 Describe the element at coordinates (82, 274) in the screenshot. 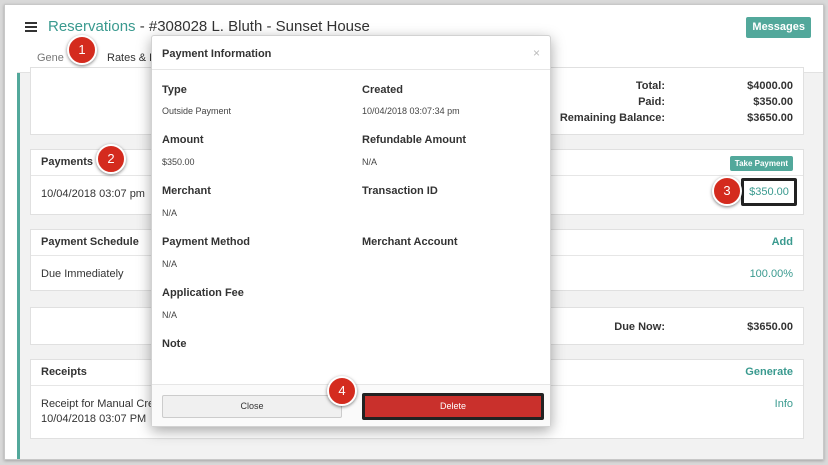

I see `schedule-row-label: Due Immediately` at that location.